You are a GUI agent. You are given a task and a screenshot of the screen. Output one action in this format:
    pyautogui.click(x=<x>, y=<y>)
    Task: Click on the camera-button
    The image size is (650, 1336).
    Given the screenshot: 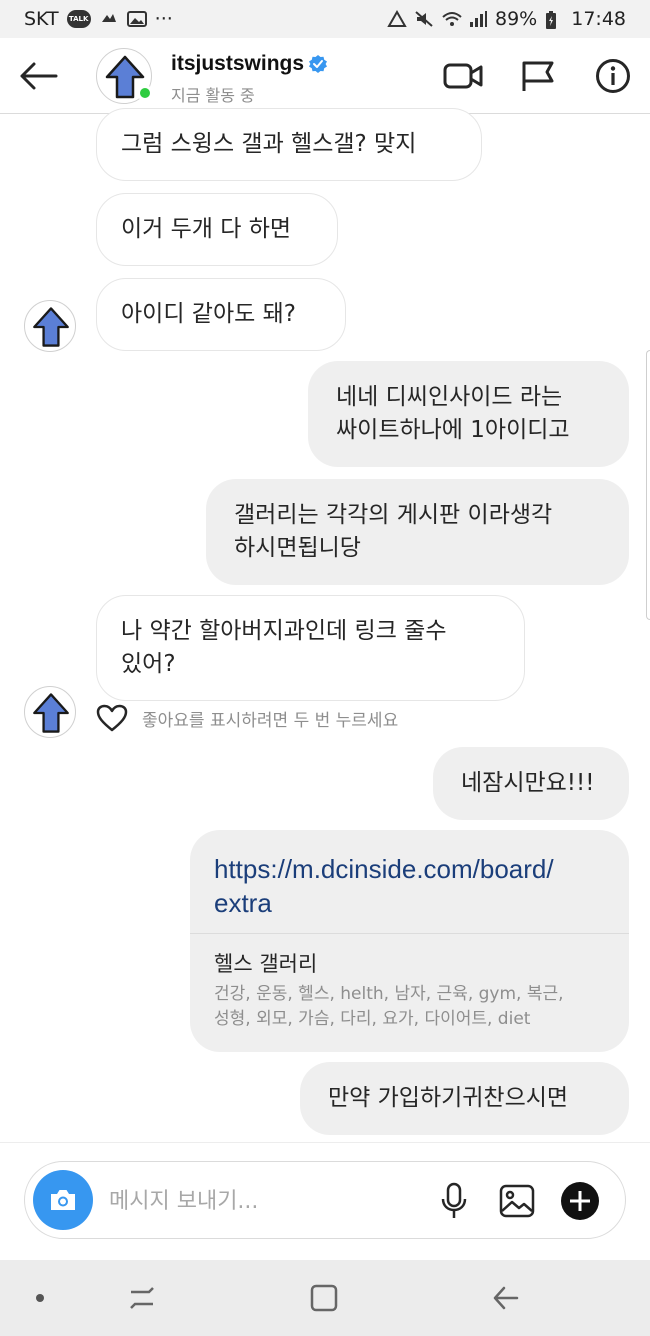 What is the action you would take?
    pyautogui.click(x=63, y=1200)
    